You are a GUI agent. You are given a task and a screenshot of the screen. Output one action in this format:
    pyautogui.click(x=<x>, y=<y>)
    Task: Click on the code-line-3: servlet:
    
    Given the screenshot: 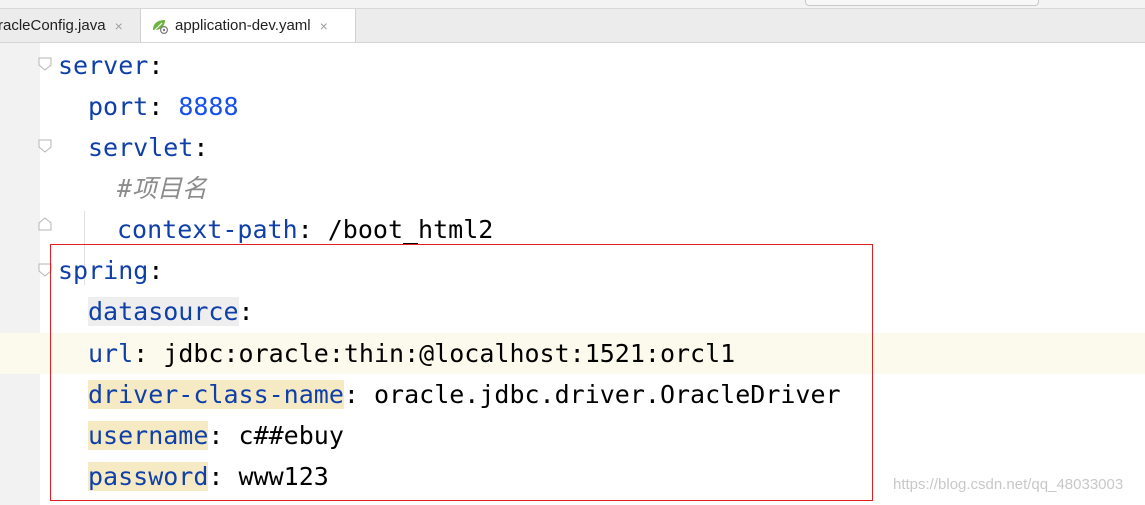 What is the action you would take?
    pyautogui.click(x=148, y=147)
    